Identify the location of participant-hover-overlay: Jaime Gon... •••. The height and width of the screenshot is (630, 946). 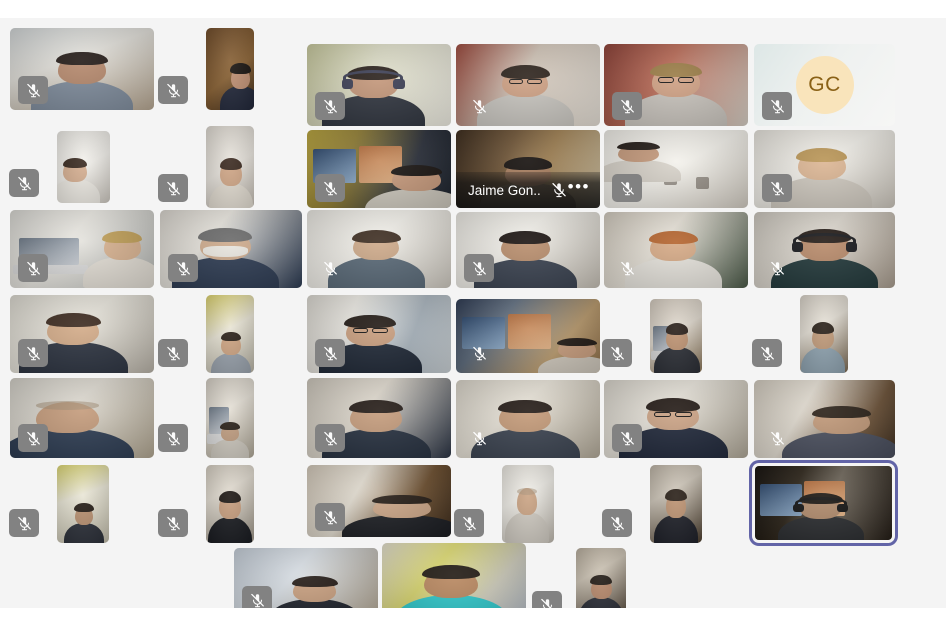
(528, 190).